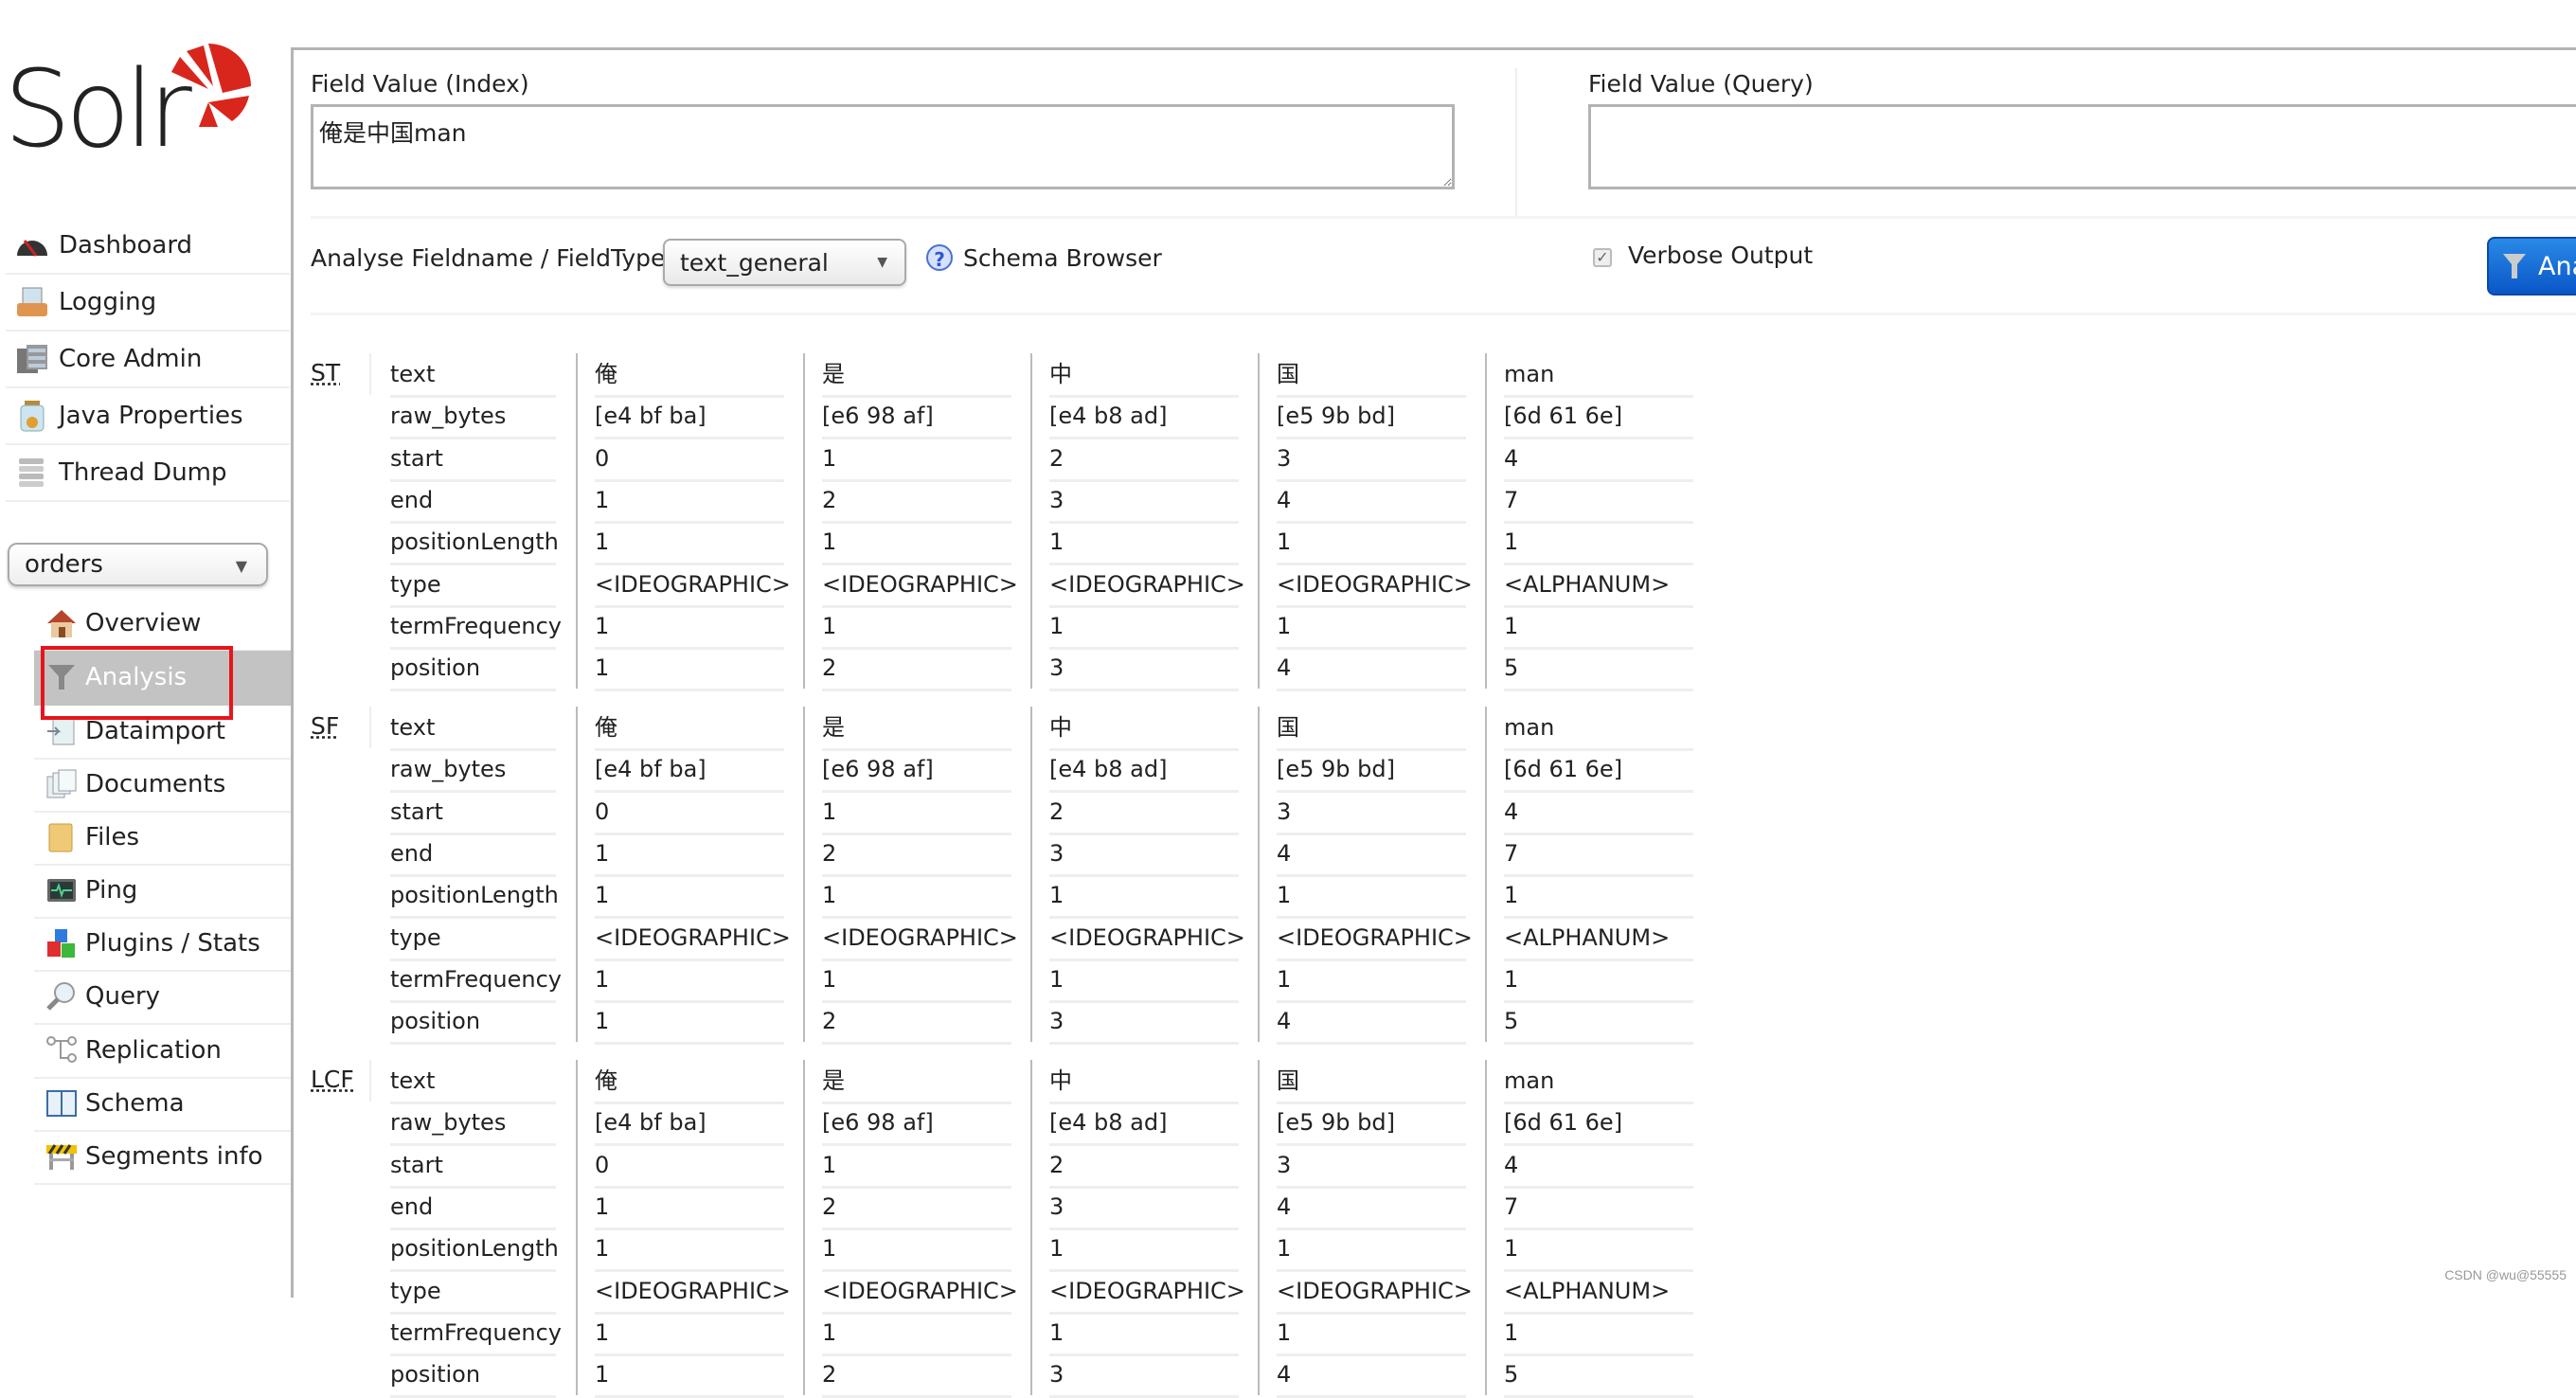 This screenshot has width=2576, height=1398. Describe the element at coordinates (162, 1051) in the screenshot. I see `core-item-replication: Replication` at that location.